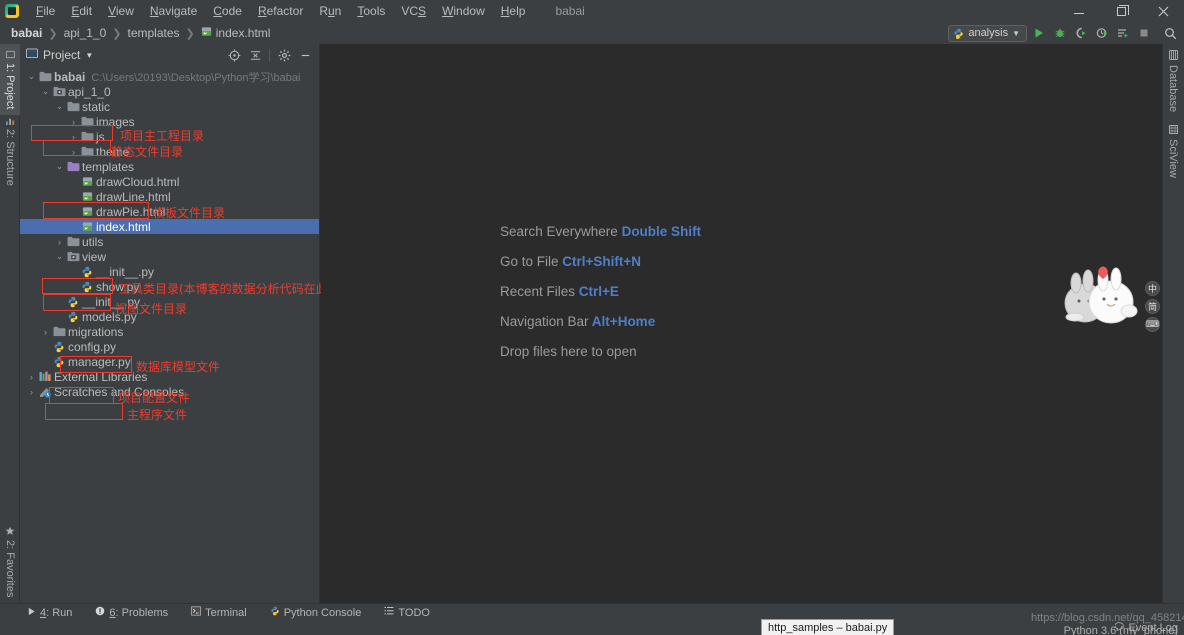 The image size is (1184, 635). What do you see at coordinates (1152, 324) in the screenshot?
I see `ime-keyboard-button: ⌨` at bounding box center [1152, 324].